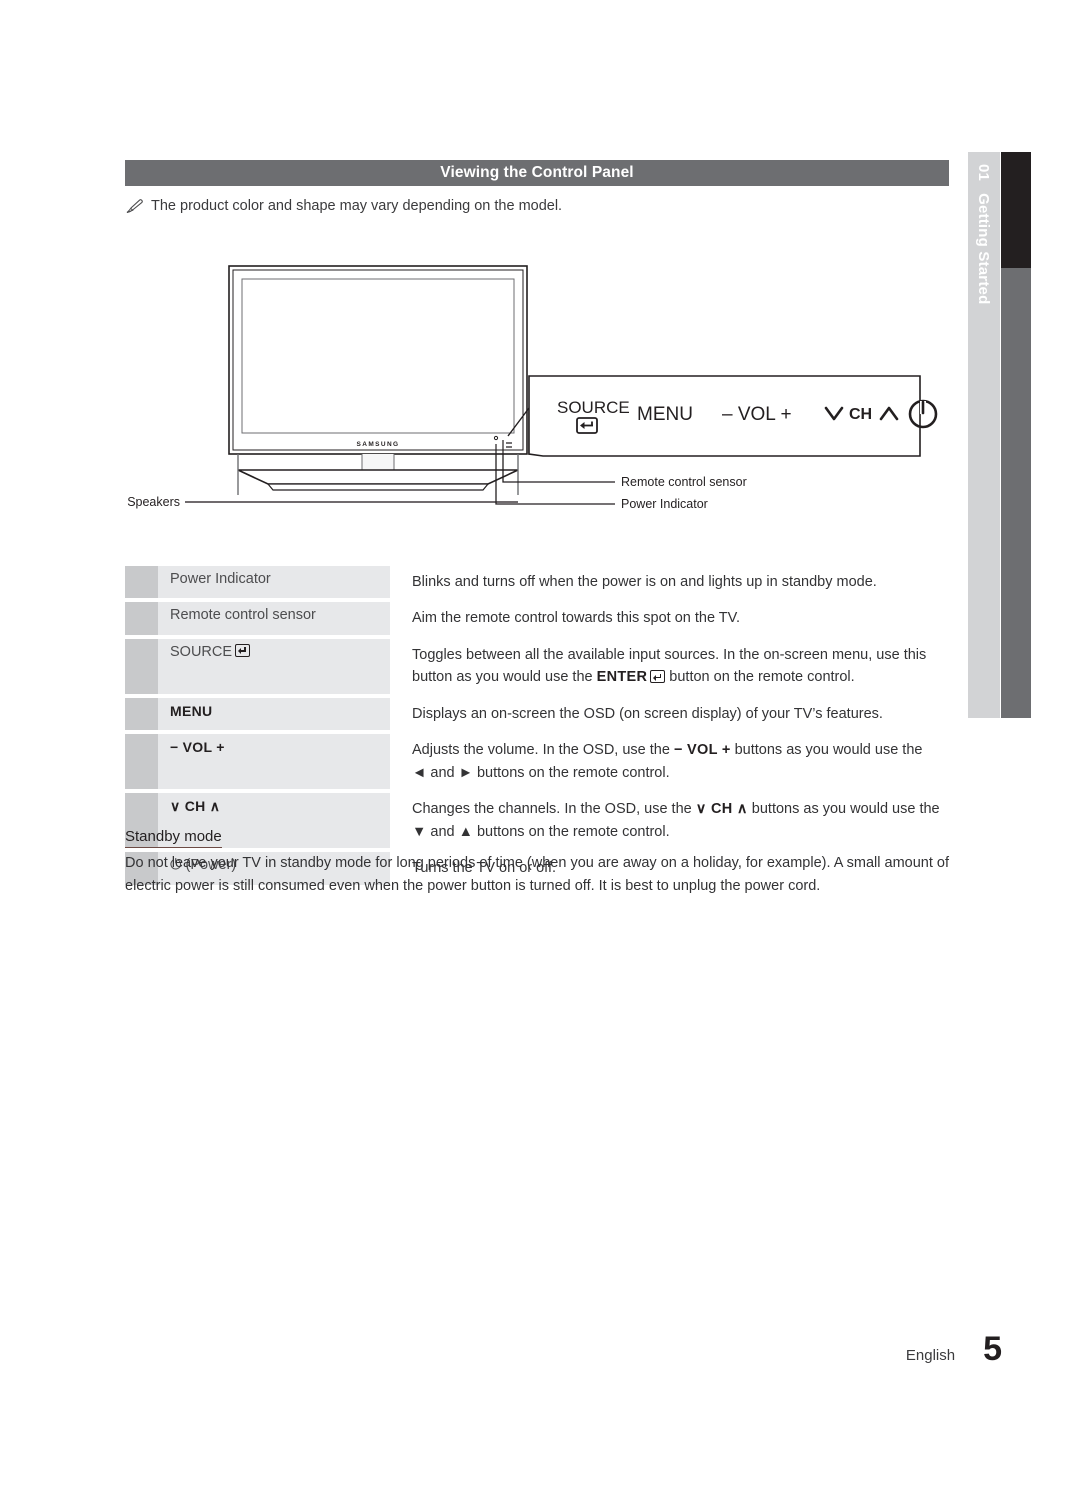  I want to click on row-label-text: SOURCE, so click(201, 651).